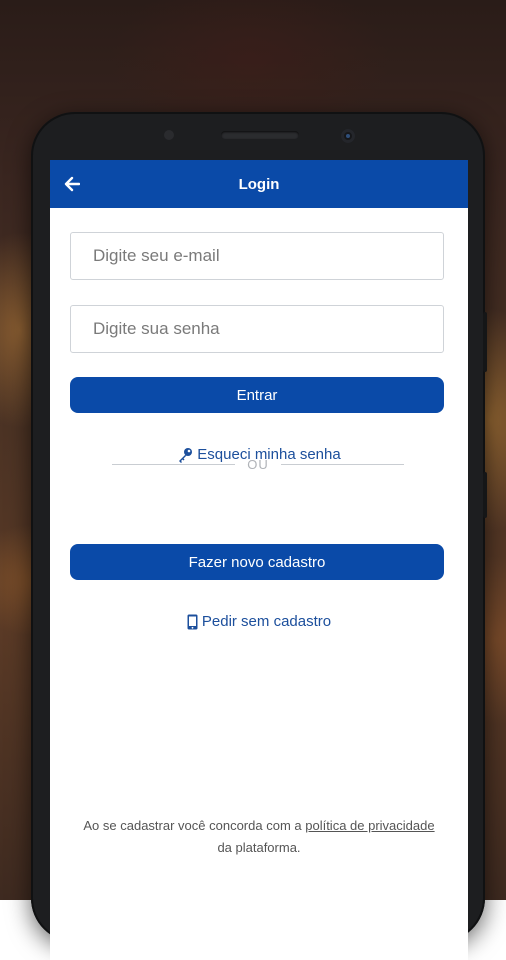 This screenshot has width=506, height=960. I want to click on login-button-label: Entrar, so click(257, 395).